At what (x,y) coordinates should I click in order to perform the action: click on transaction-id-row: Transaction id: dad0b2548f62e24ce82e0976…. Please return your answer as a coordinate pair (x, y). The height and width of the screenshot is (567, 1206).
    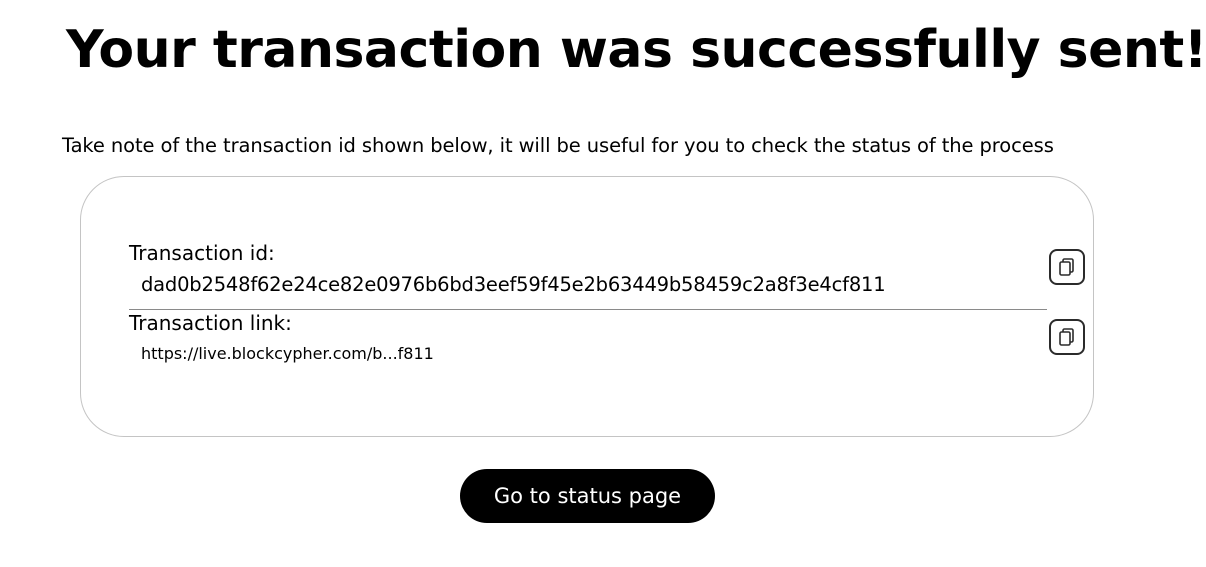
    Looking at the image, I should click on (607, 275).